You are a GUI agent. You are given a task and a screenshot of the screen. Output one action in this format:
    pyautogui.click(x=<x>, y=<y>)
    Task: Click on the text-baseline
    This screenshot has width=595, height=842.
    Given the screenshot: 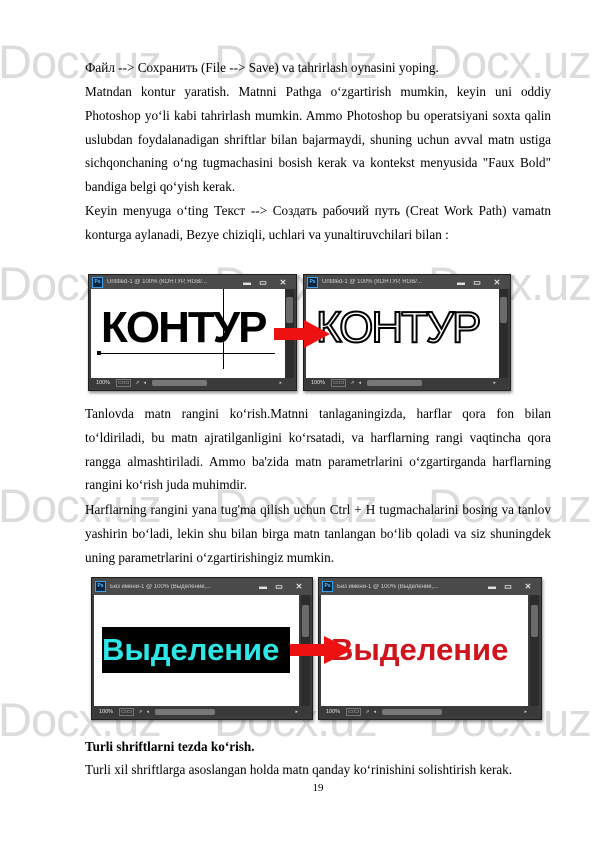 What is the action you would take?
    pyautogui.click(x=187, y=353)
    